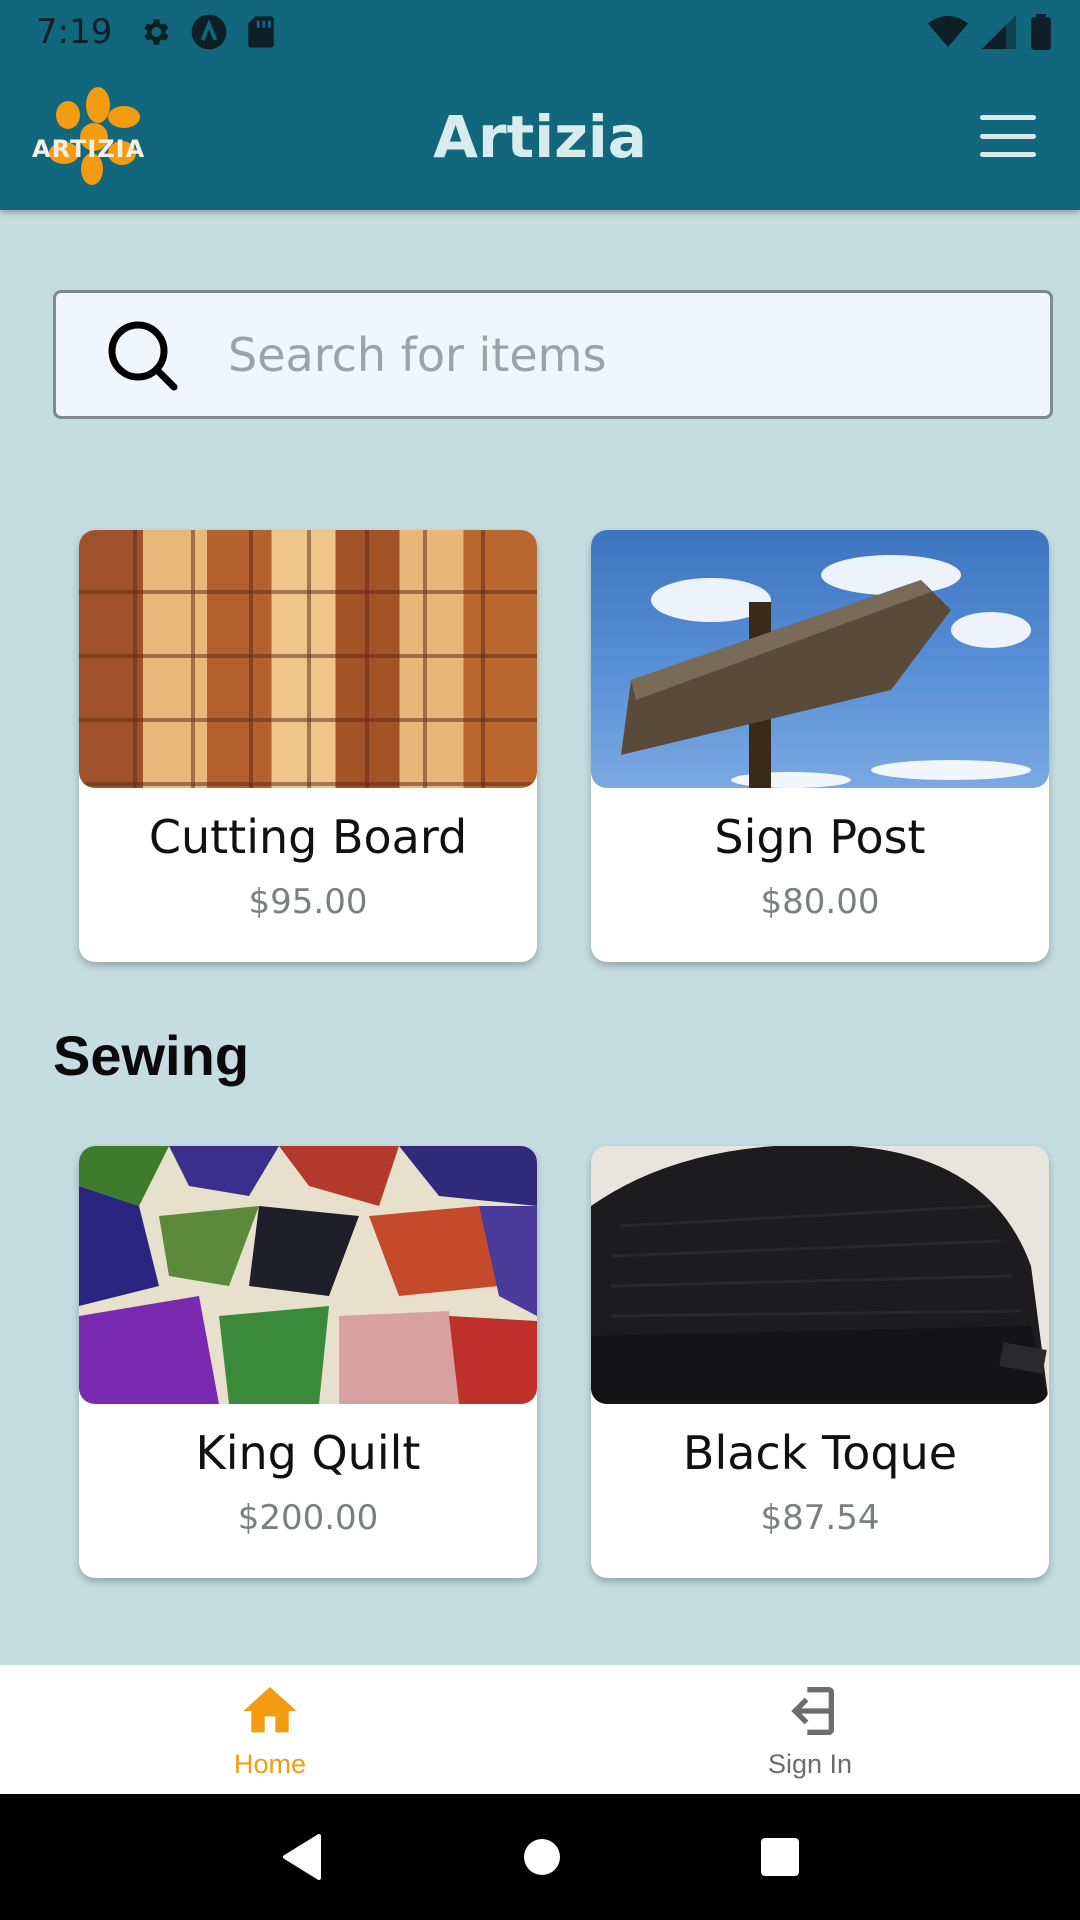 This screenshot has height=1920, width=1080. Describe the element at coordinates (810, 1764) in the screenshot. I see `nav-label-sign-in: Sign In` at that location.